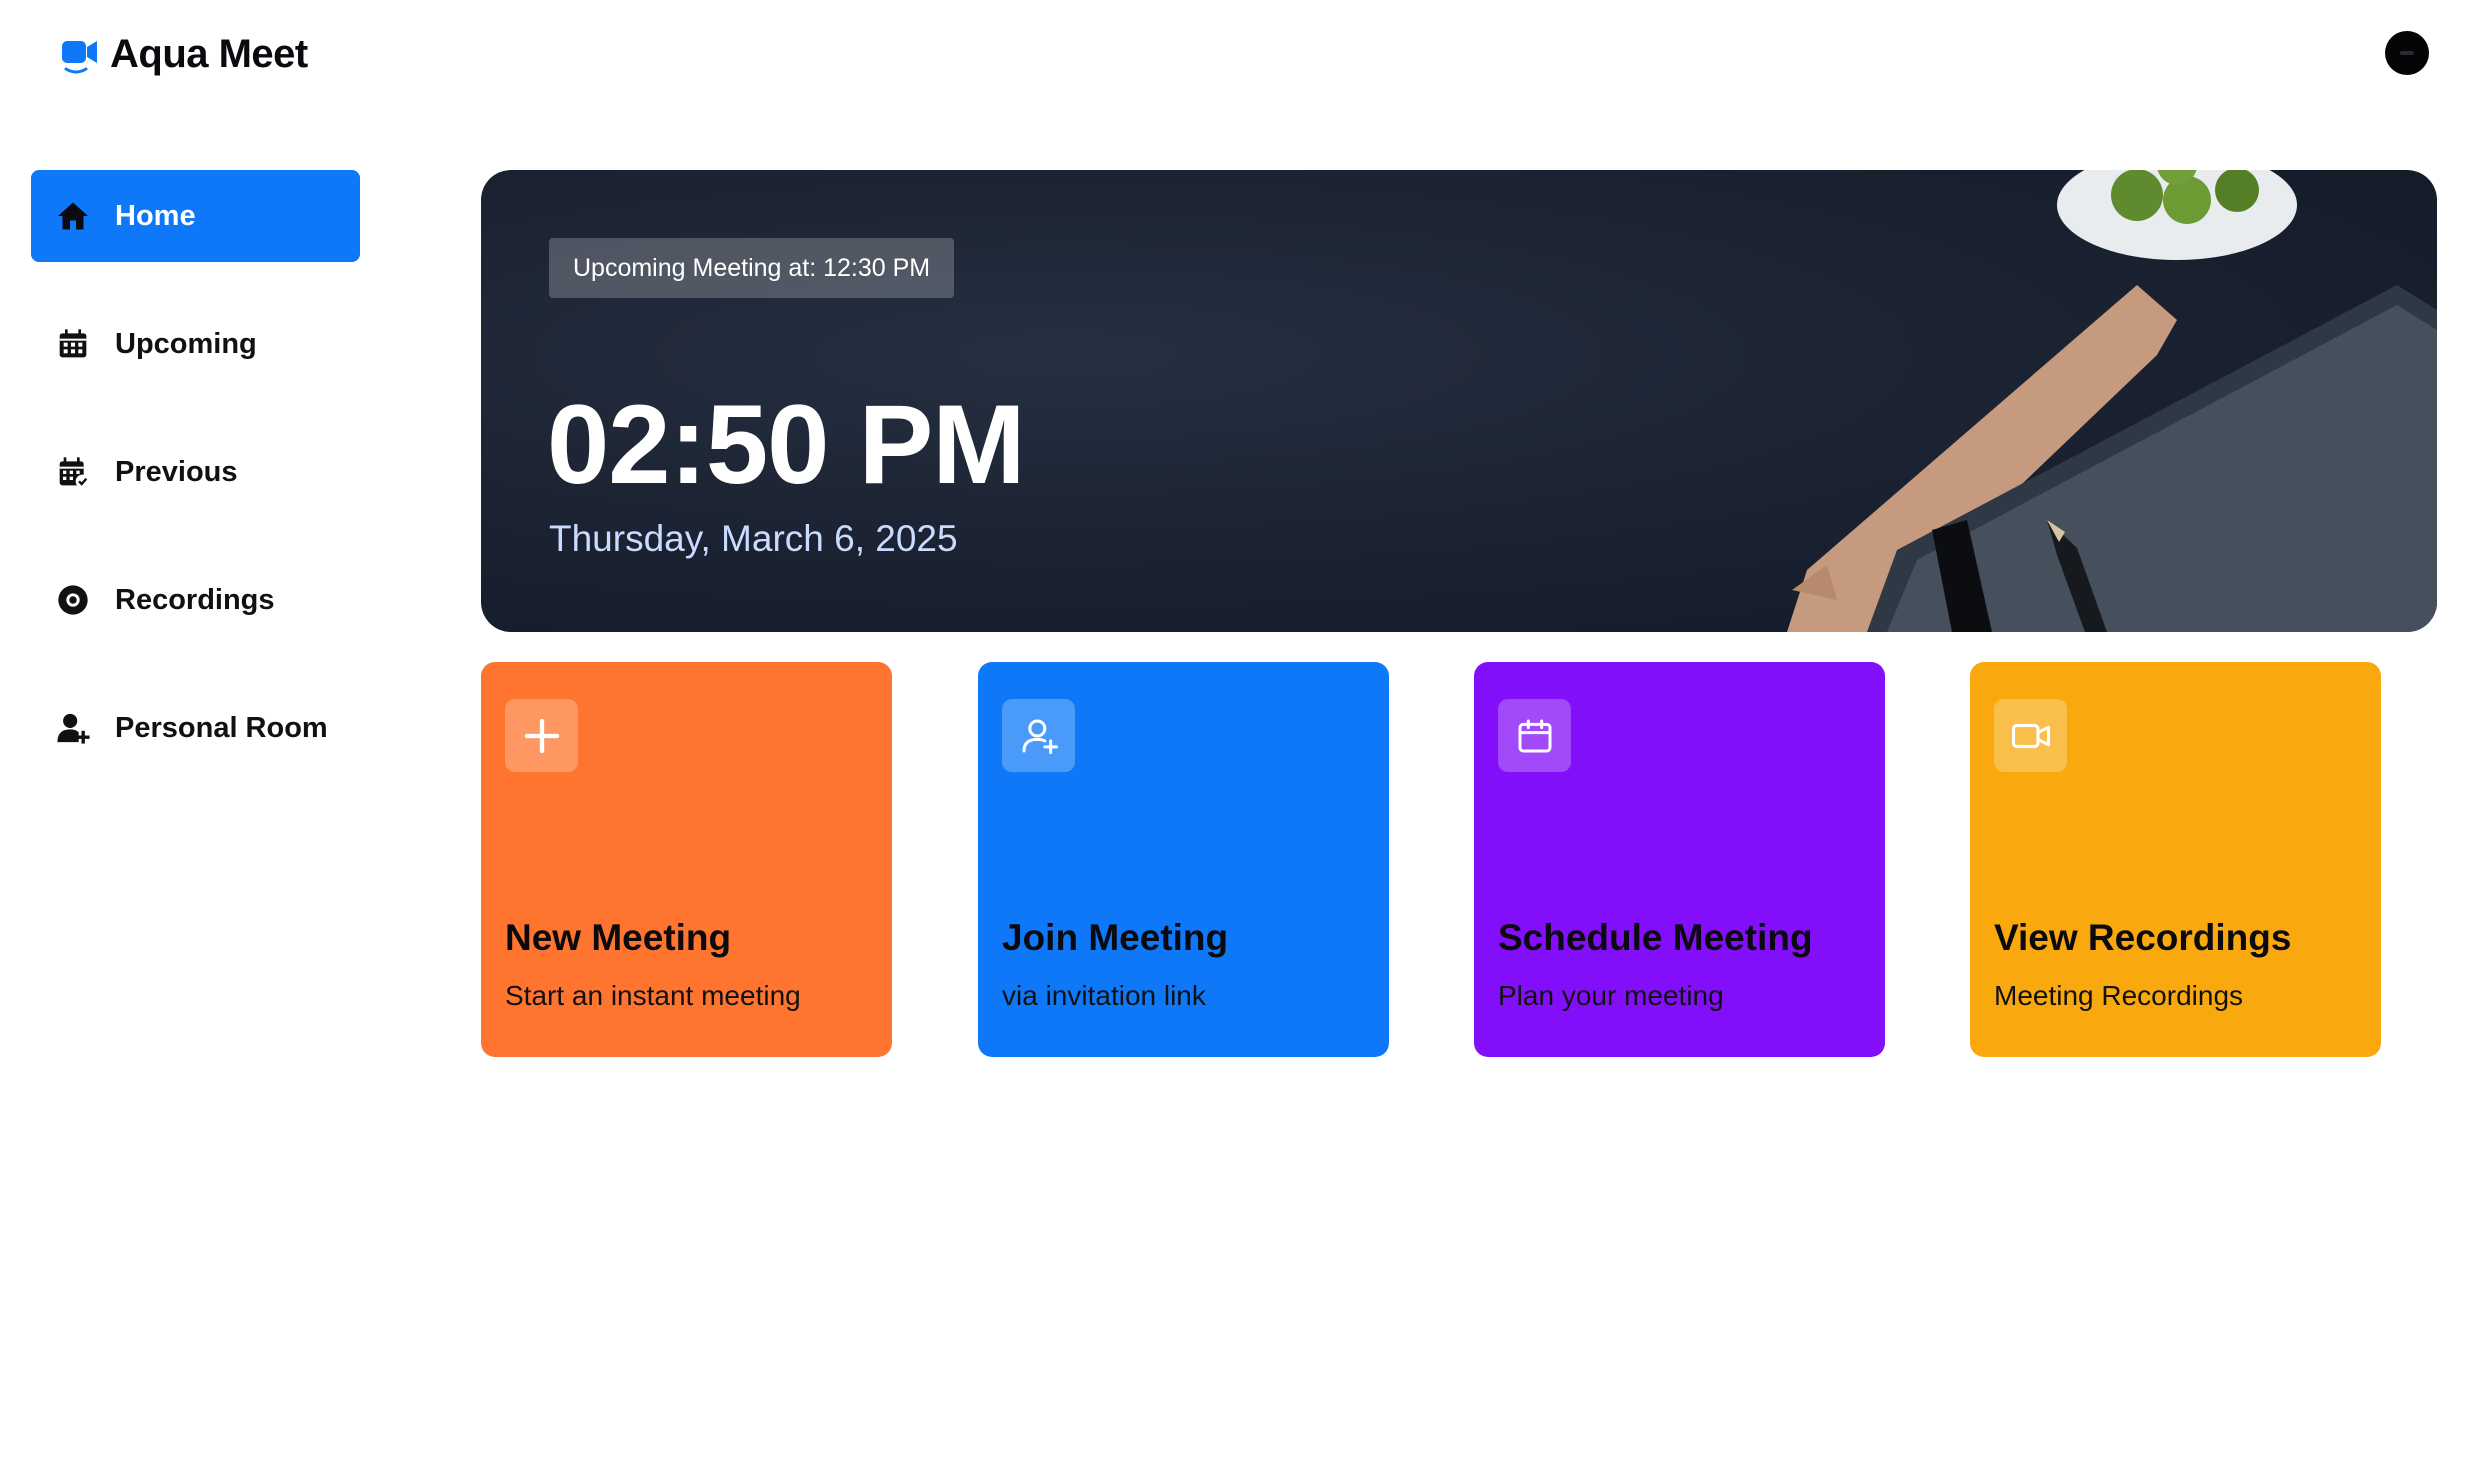 The width and height of the screenshot is (2477, 1467). What do you see at coordinates (752, 268) in the screenshot?
I see `upcoming-meeting-badge: Upcoming Meeting at: 12:30 PM` at bounding box center [752, 268].